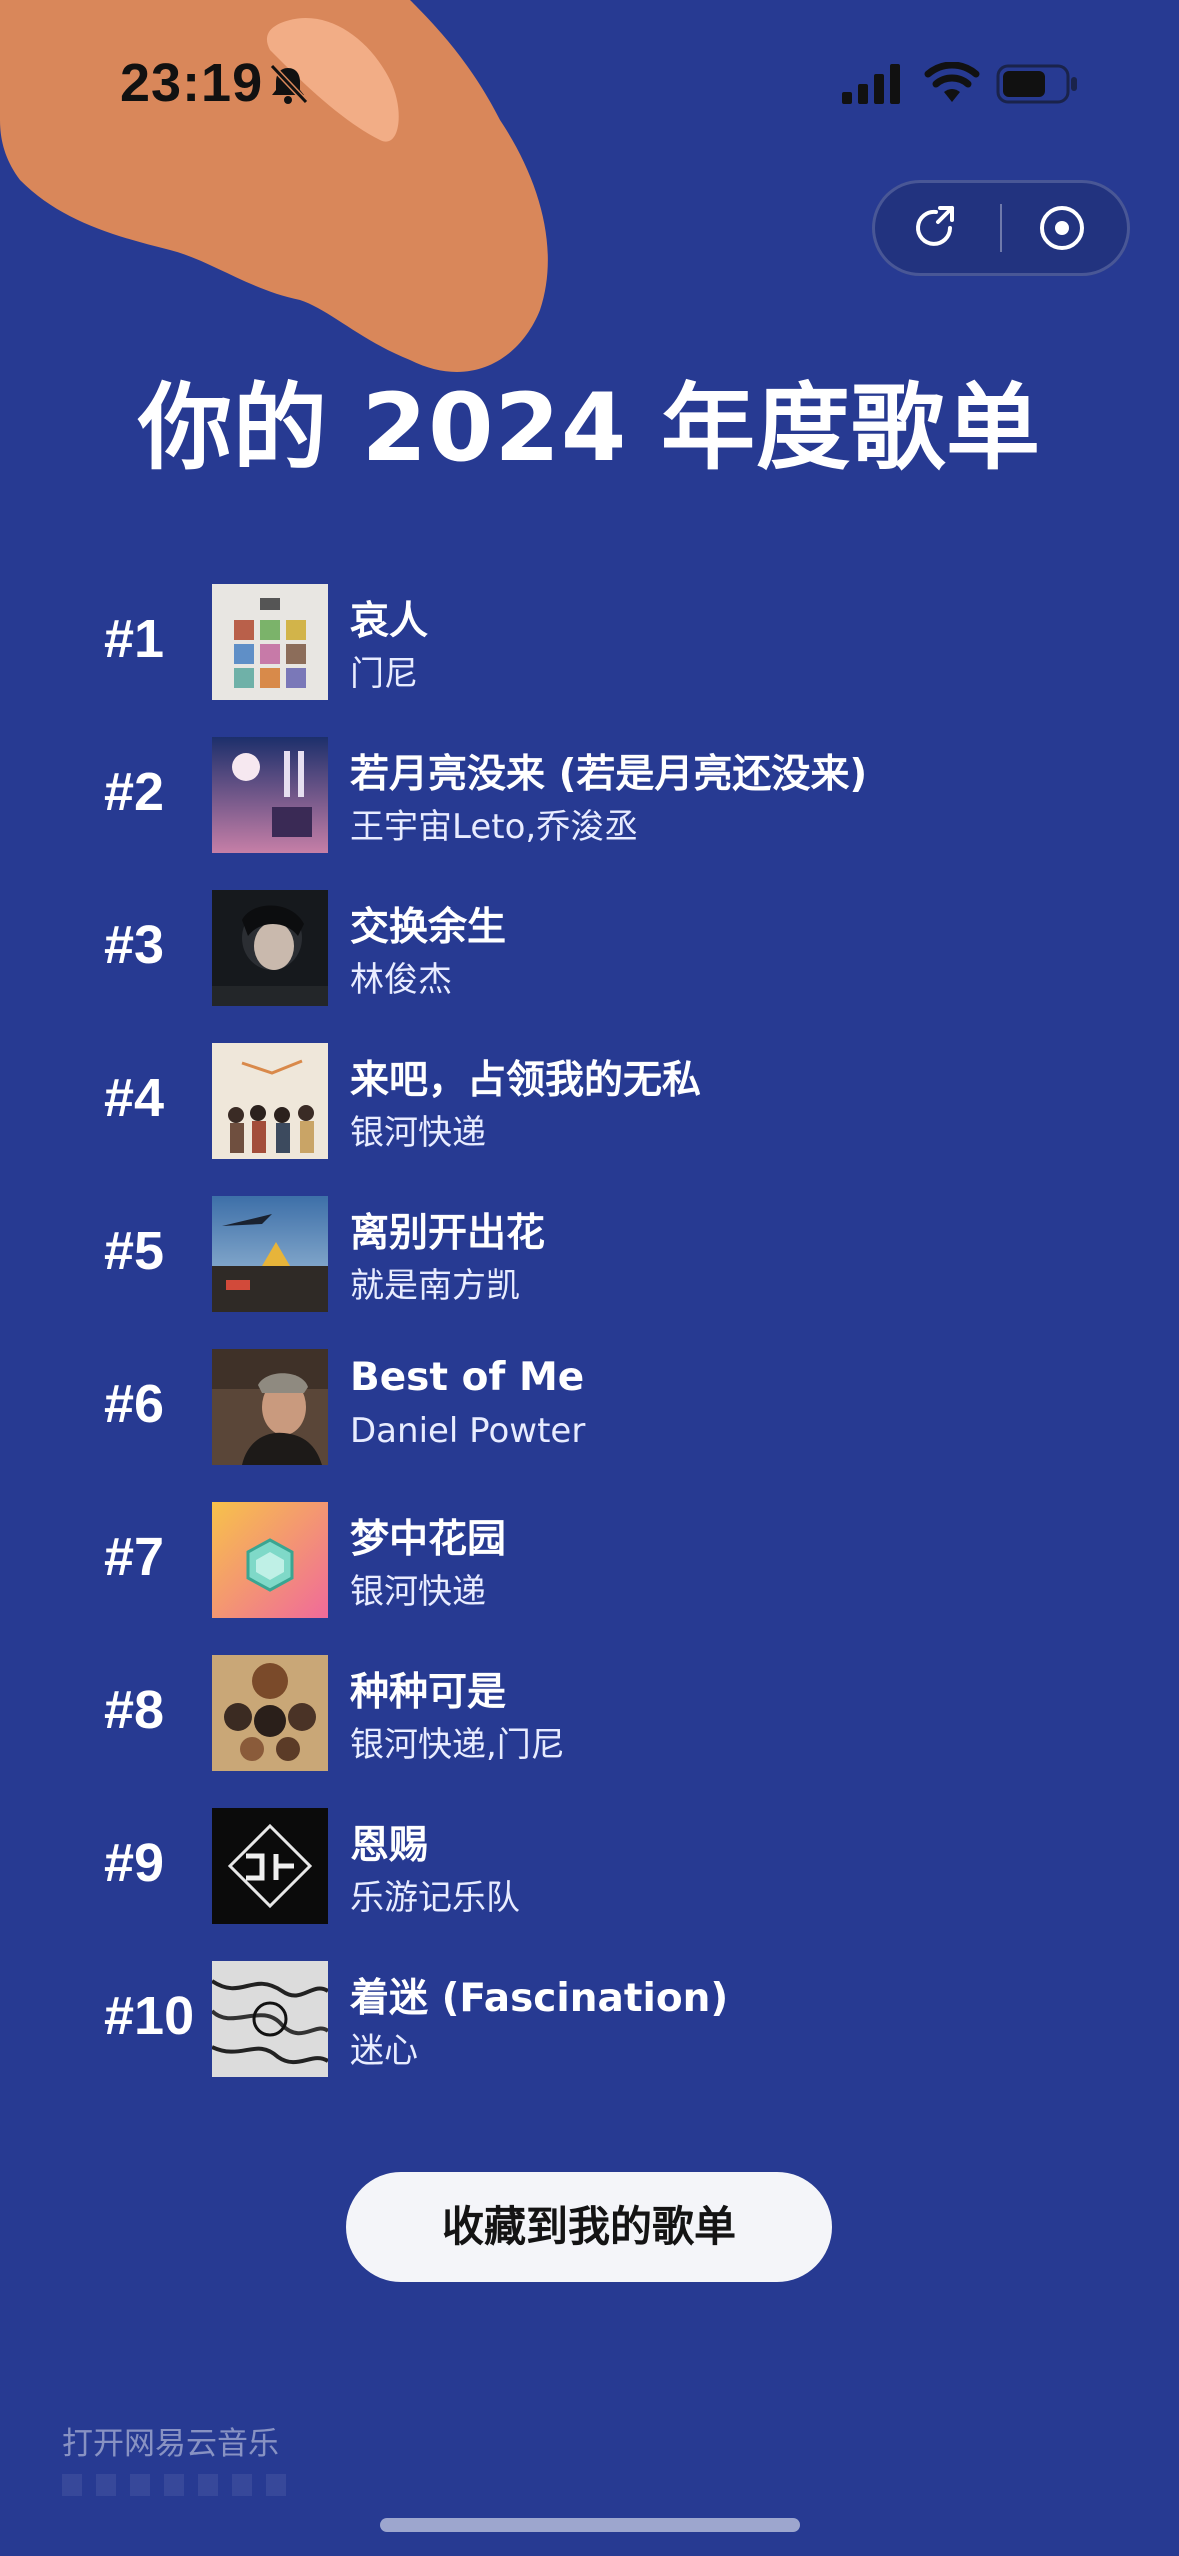 The width and height of the screenshot is (1179, 2556). Describe the element at coordinates (1062, 228) in the screenshot. I see `close-miniprogram-icon` at that location.